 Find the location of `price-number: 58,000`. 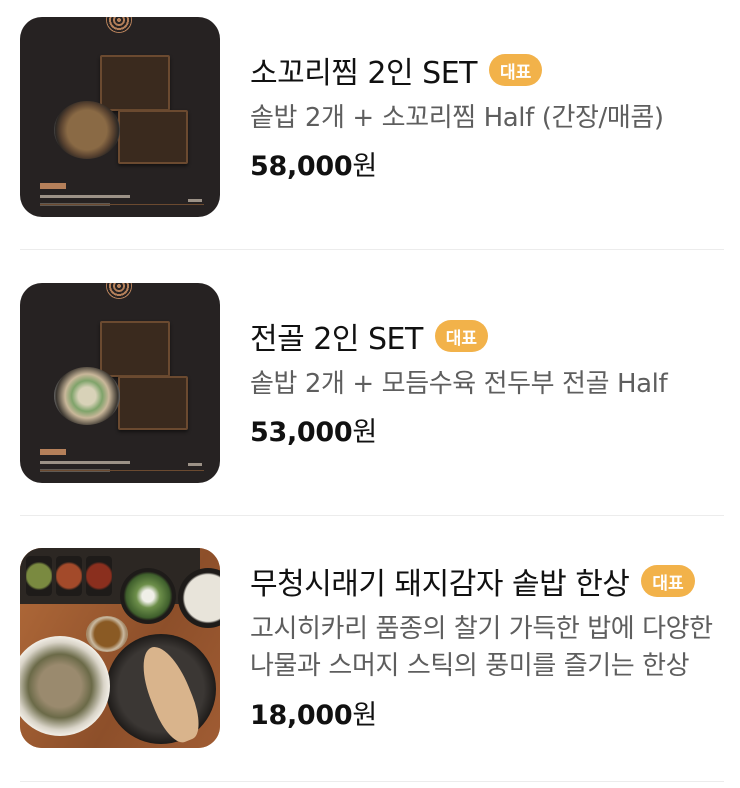

price-number: 58,000 is located at coordinates (301, 166).